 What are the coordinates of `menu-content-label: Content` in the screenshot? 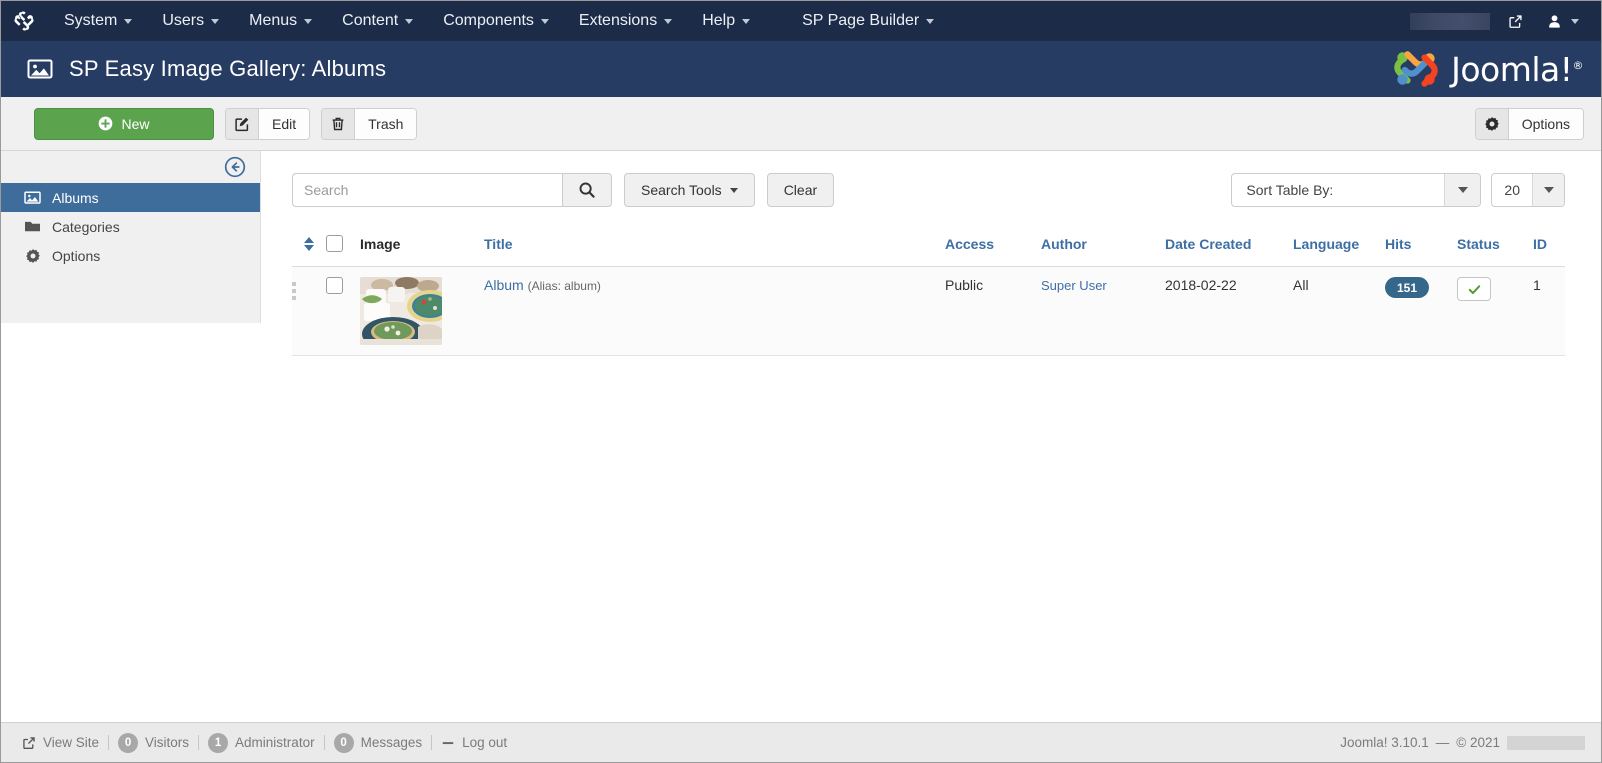 It's located at (370, 20).